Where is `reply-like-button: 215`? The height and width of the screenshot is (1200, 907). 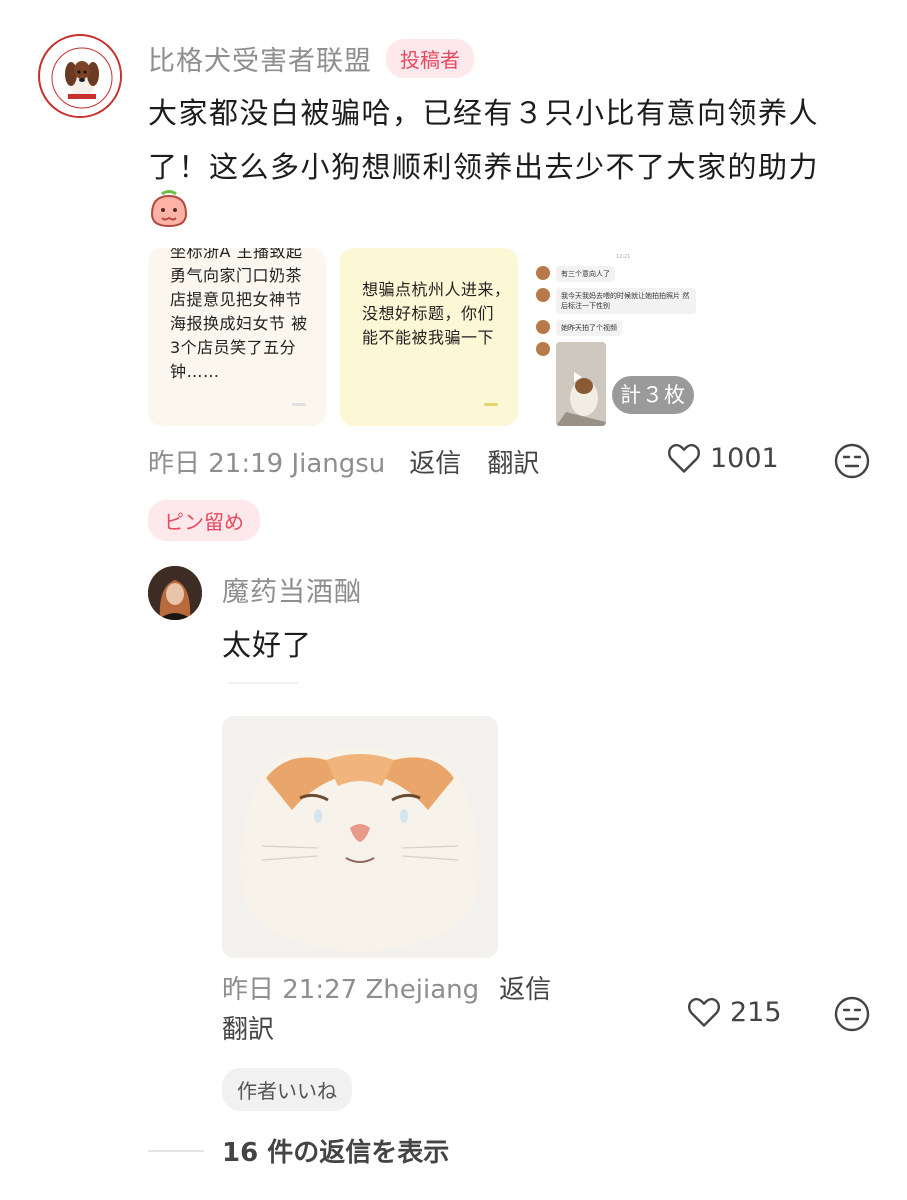
reply-like-button: 215 is located at coordinates (734, 1012).